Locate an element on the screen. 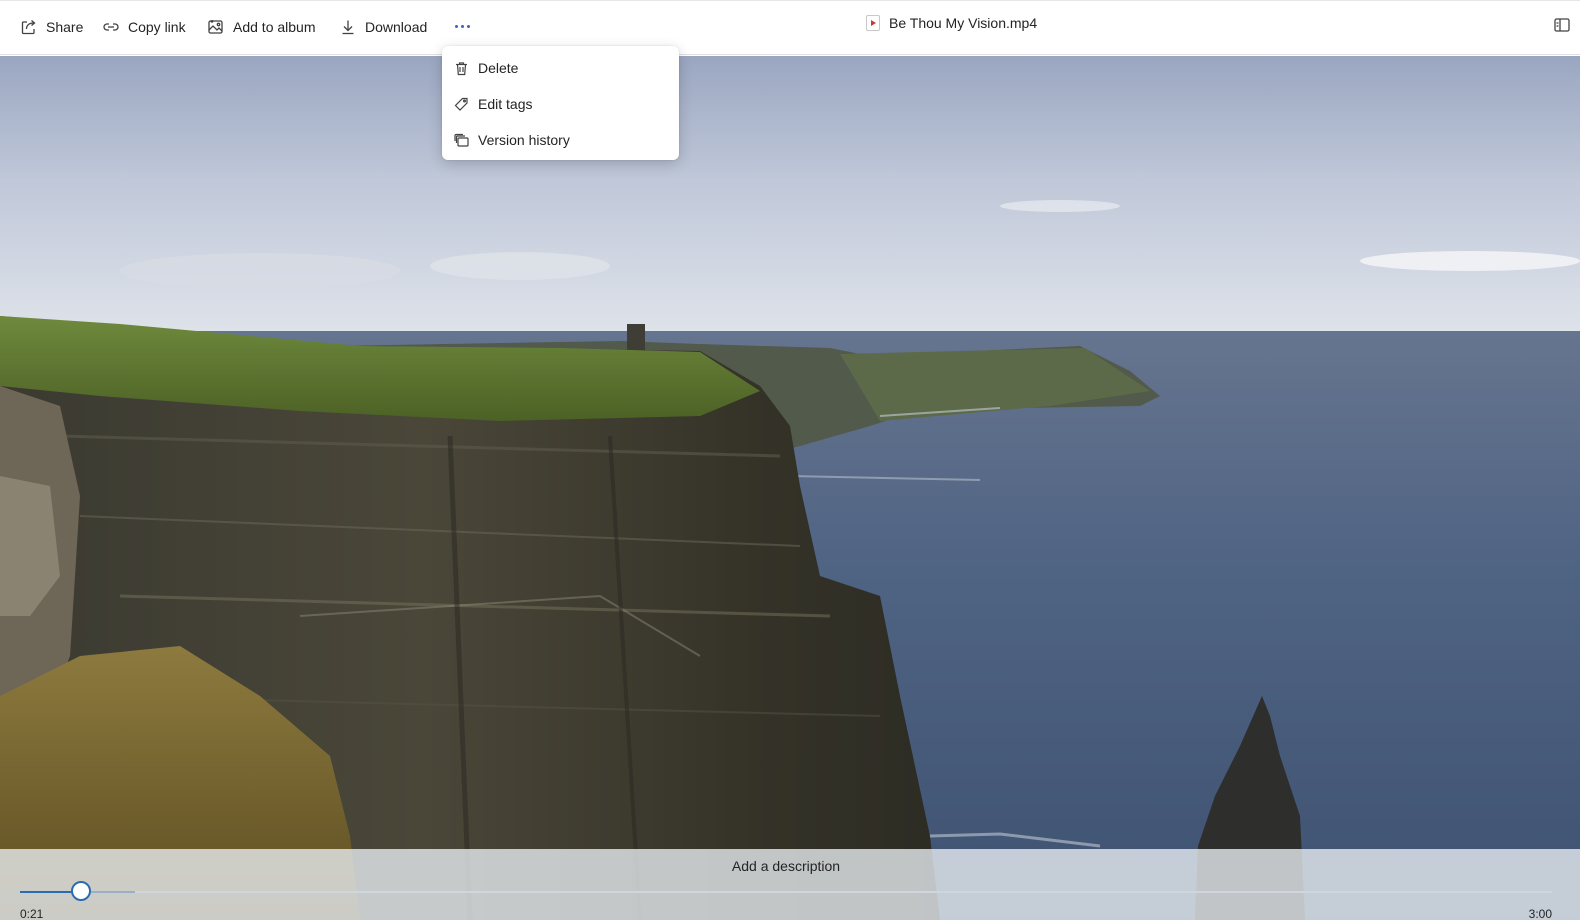 This screenshot has width=1580, height=921. download-label: Download is located at coordinates (396, 27).